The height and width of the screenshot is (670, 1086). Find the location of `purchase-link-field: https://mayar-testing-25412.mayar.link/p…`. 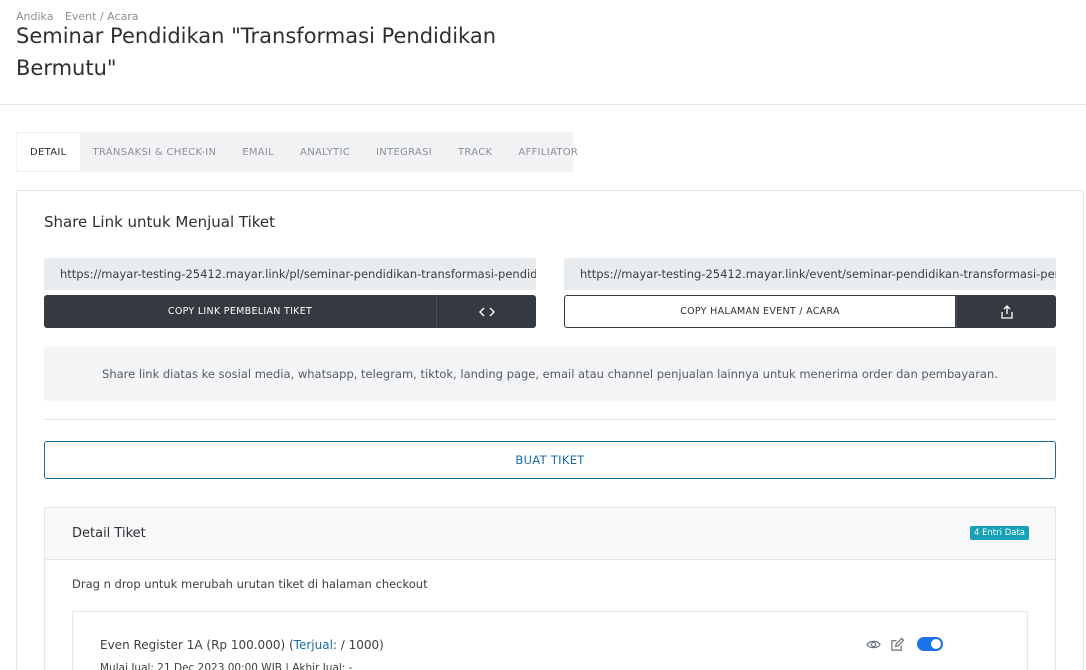

purchase-link-field: https://mayar-testing-25412.mayar.link/p… is located at coordinates (290, 274).